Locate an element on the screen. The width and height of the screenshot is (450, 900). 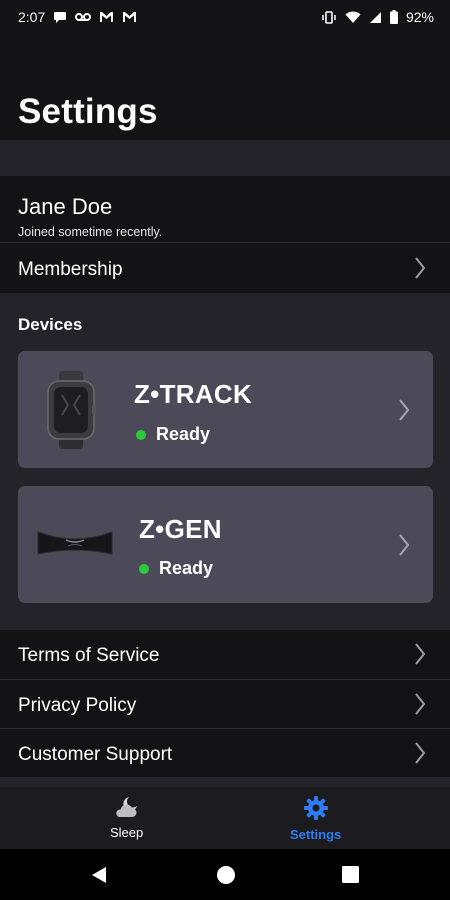
cloud-moon-icon is located at coordinates (127, 808).